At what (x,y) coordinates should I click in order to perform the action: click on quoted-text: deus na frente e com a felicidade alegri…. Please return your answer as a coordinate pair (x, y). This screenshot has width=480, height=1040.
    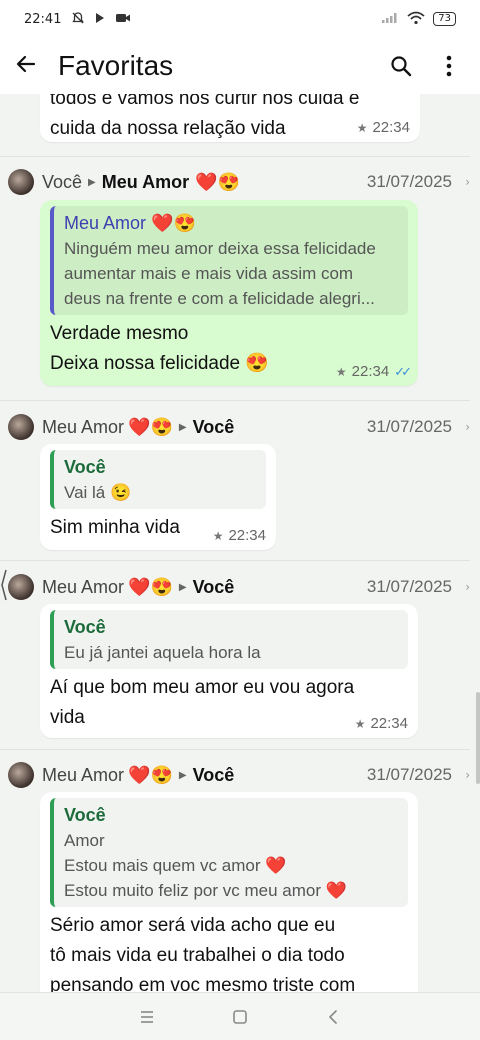
    Looking at the image, I should click on (219, 298).